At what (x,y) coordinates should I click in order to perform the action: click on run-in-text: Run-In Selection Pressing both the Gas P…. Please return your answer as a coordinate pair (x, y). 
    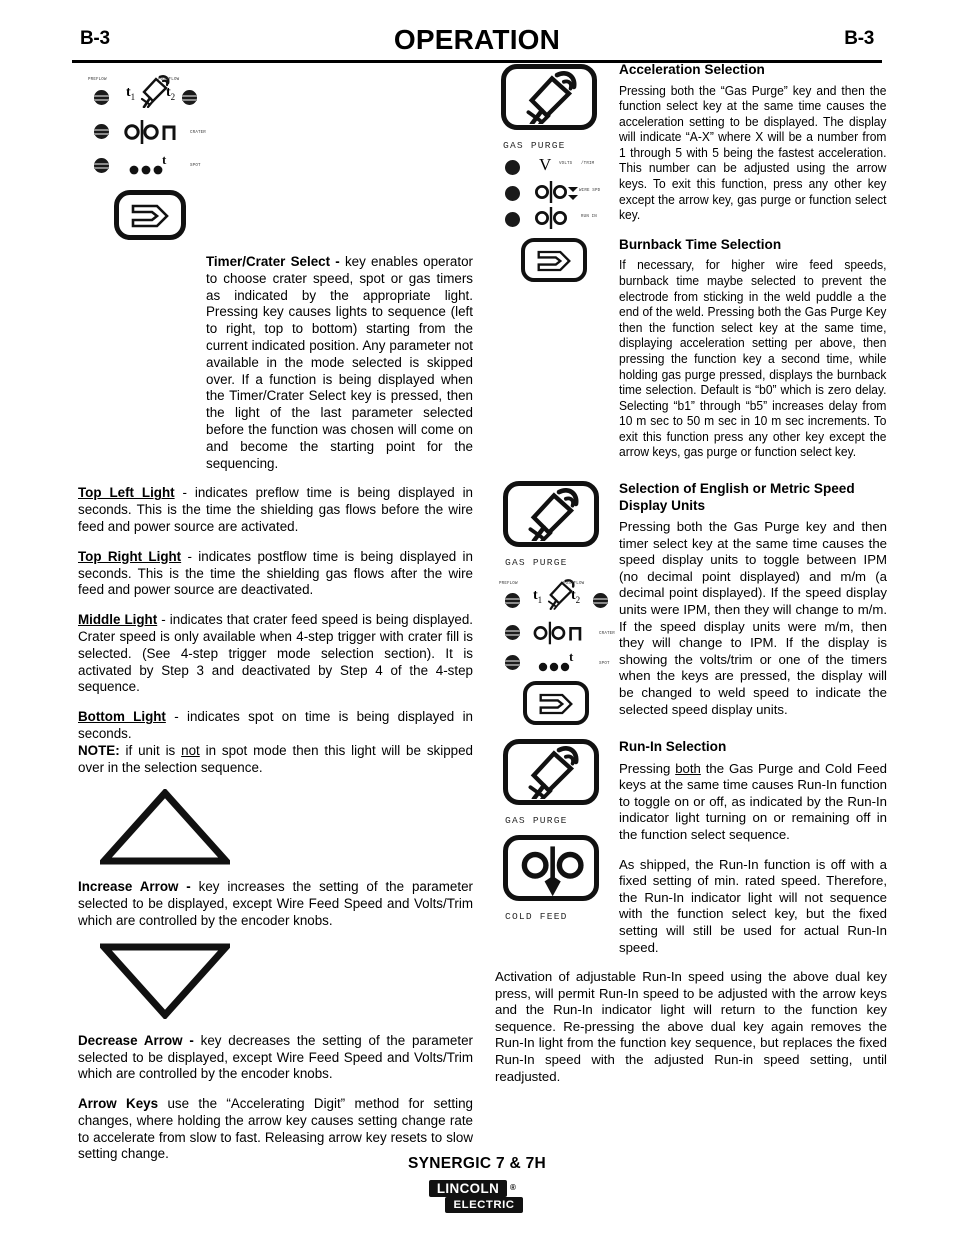
    Looking at the image, I should click on (753, 847).